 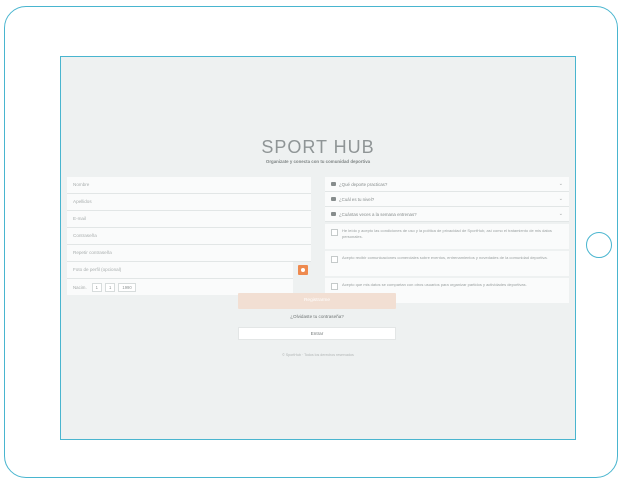 What do you see at coordinates (333, 184) in the screenshot?
I see `sport-icon` at bounding box center [333, 184].